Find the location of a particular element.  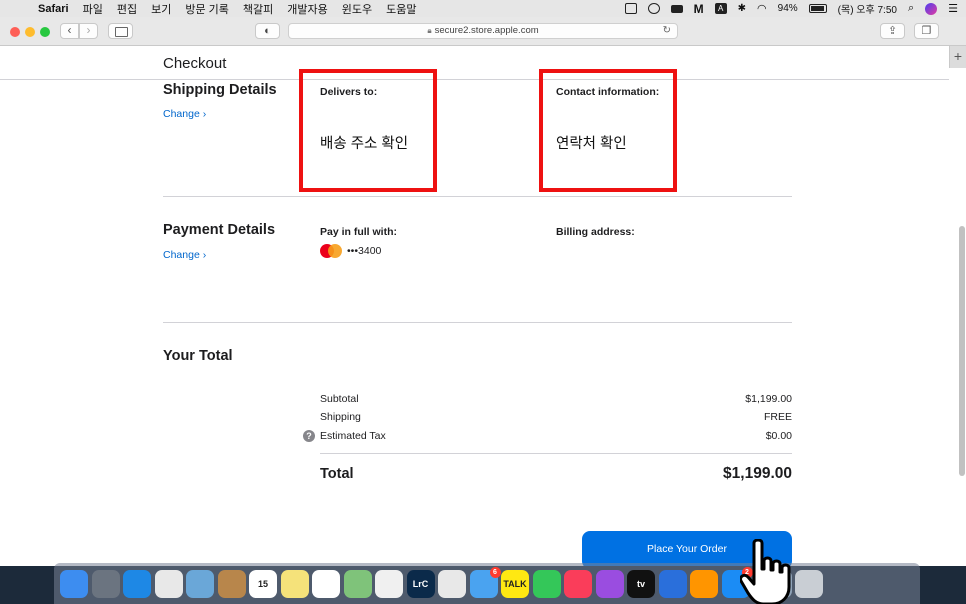

shipping-change-link: Change › is located at coordinates (184, 114).